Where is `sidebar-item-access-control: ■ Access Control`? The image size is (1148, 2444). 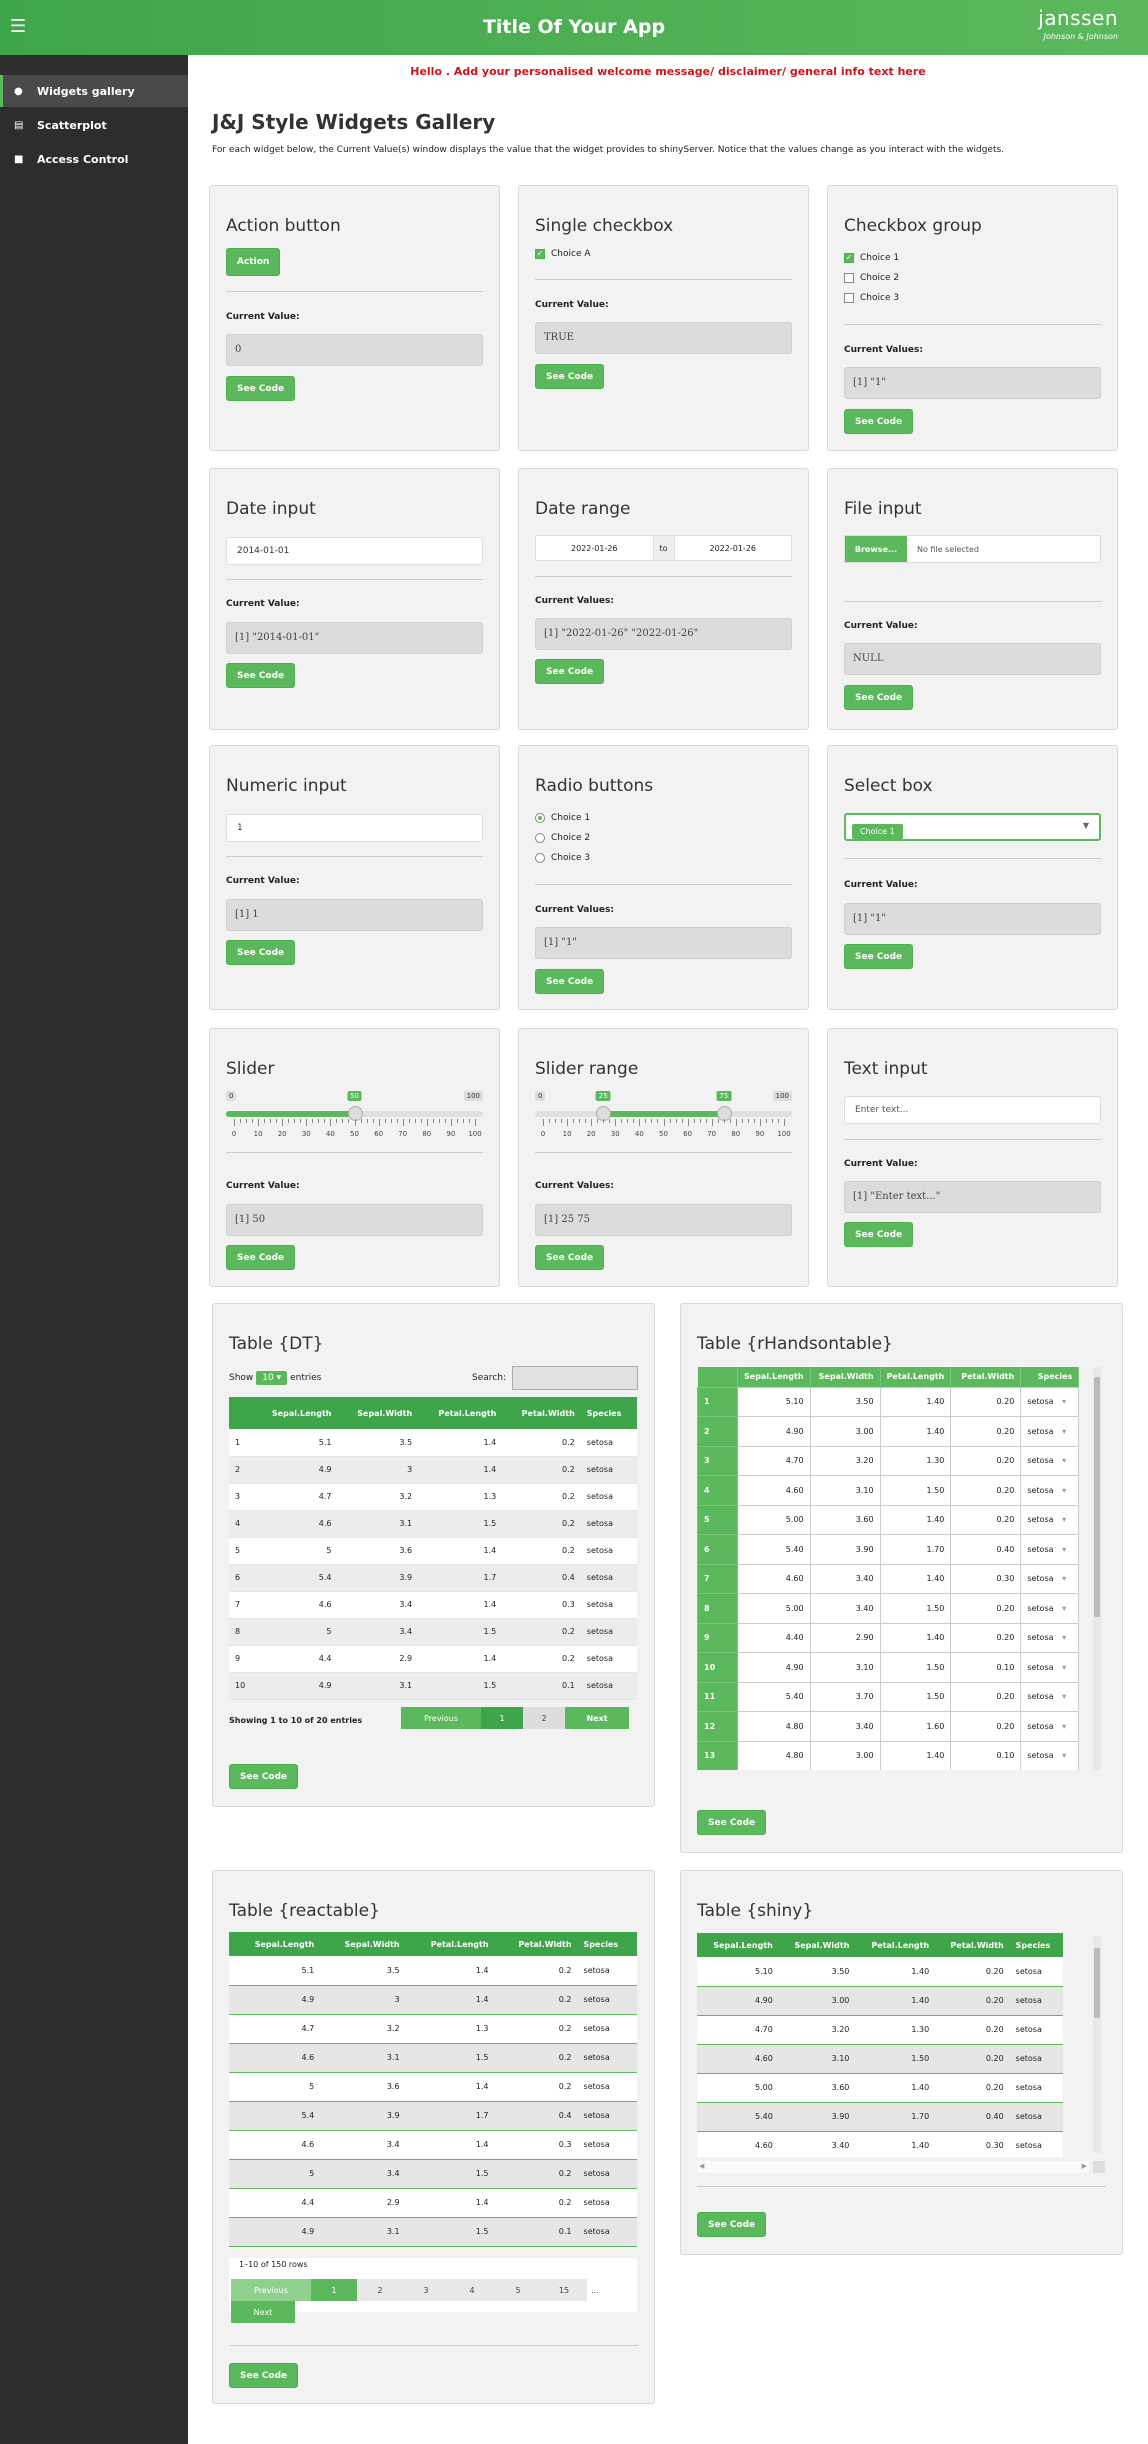 sidebar-item-access-control: ■ Access Control is located at coordinates (94, 159).